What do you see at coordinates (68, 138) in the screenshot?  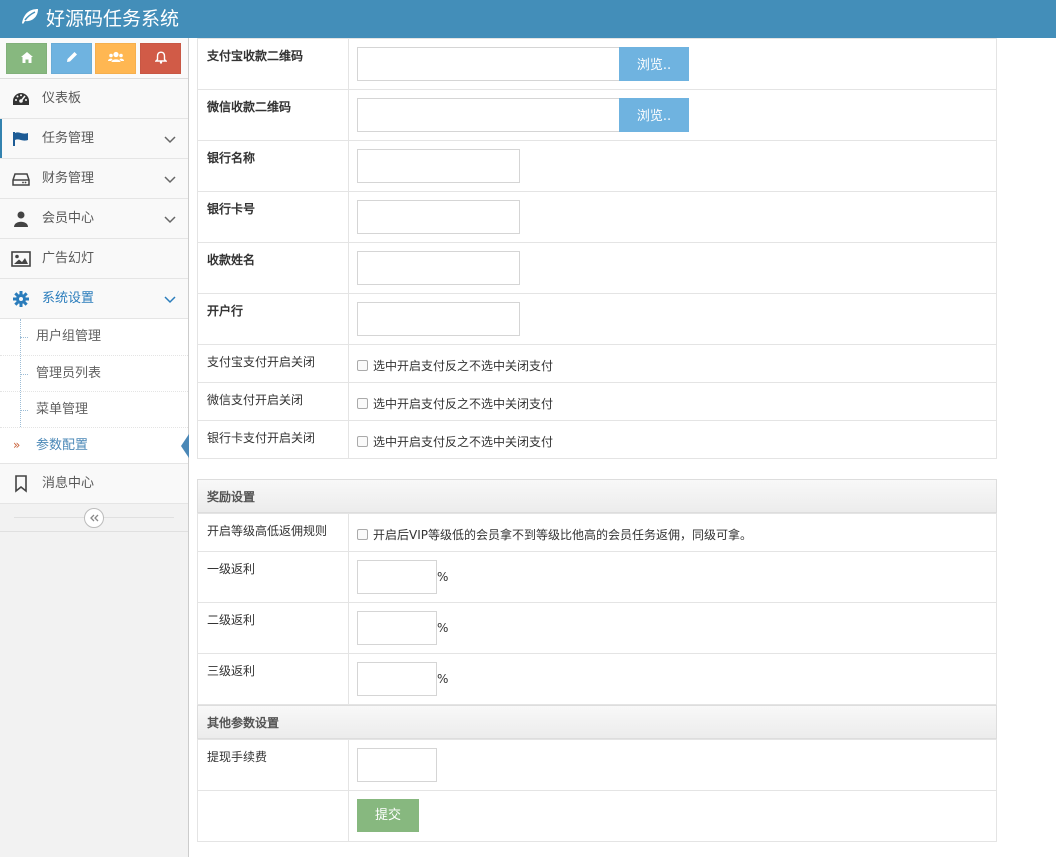 I see `sidebar-item-label: 任务管理` at bounding box center [68, 138].